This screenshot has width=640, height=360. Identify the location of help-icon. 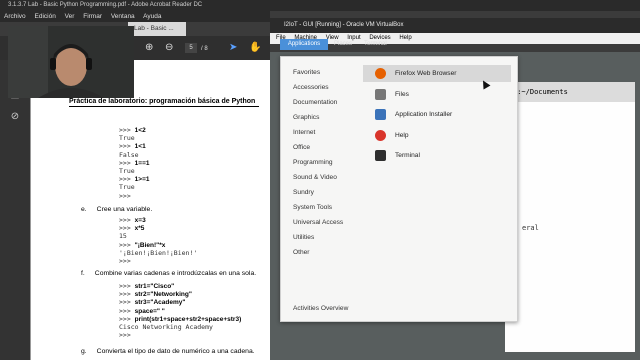
(380, 135).